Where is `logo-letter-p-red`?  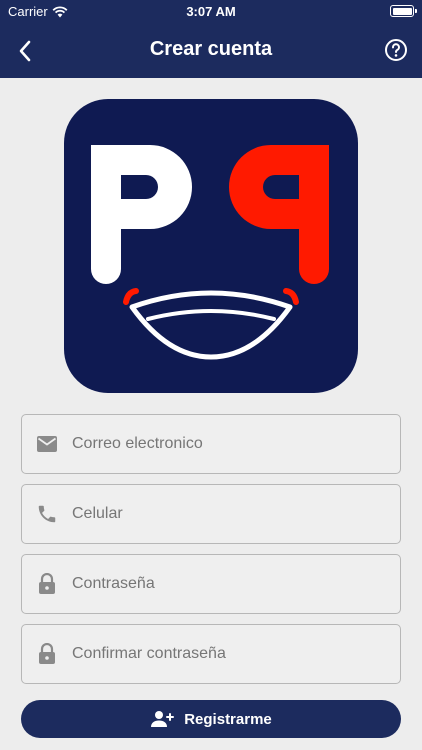 logo-letter-p-red is located at coordinates (279, 214).